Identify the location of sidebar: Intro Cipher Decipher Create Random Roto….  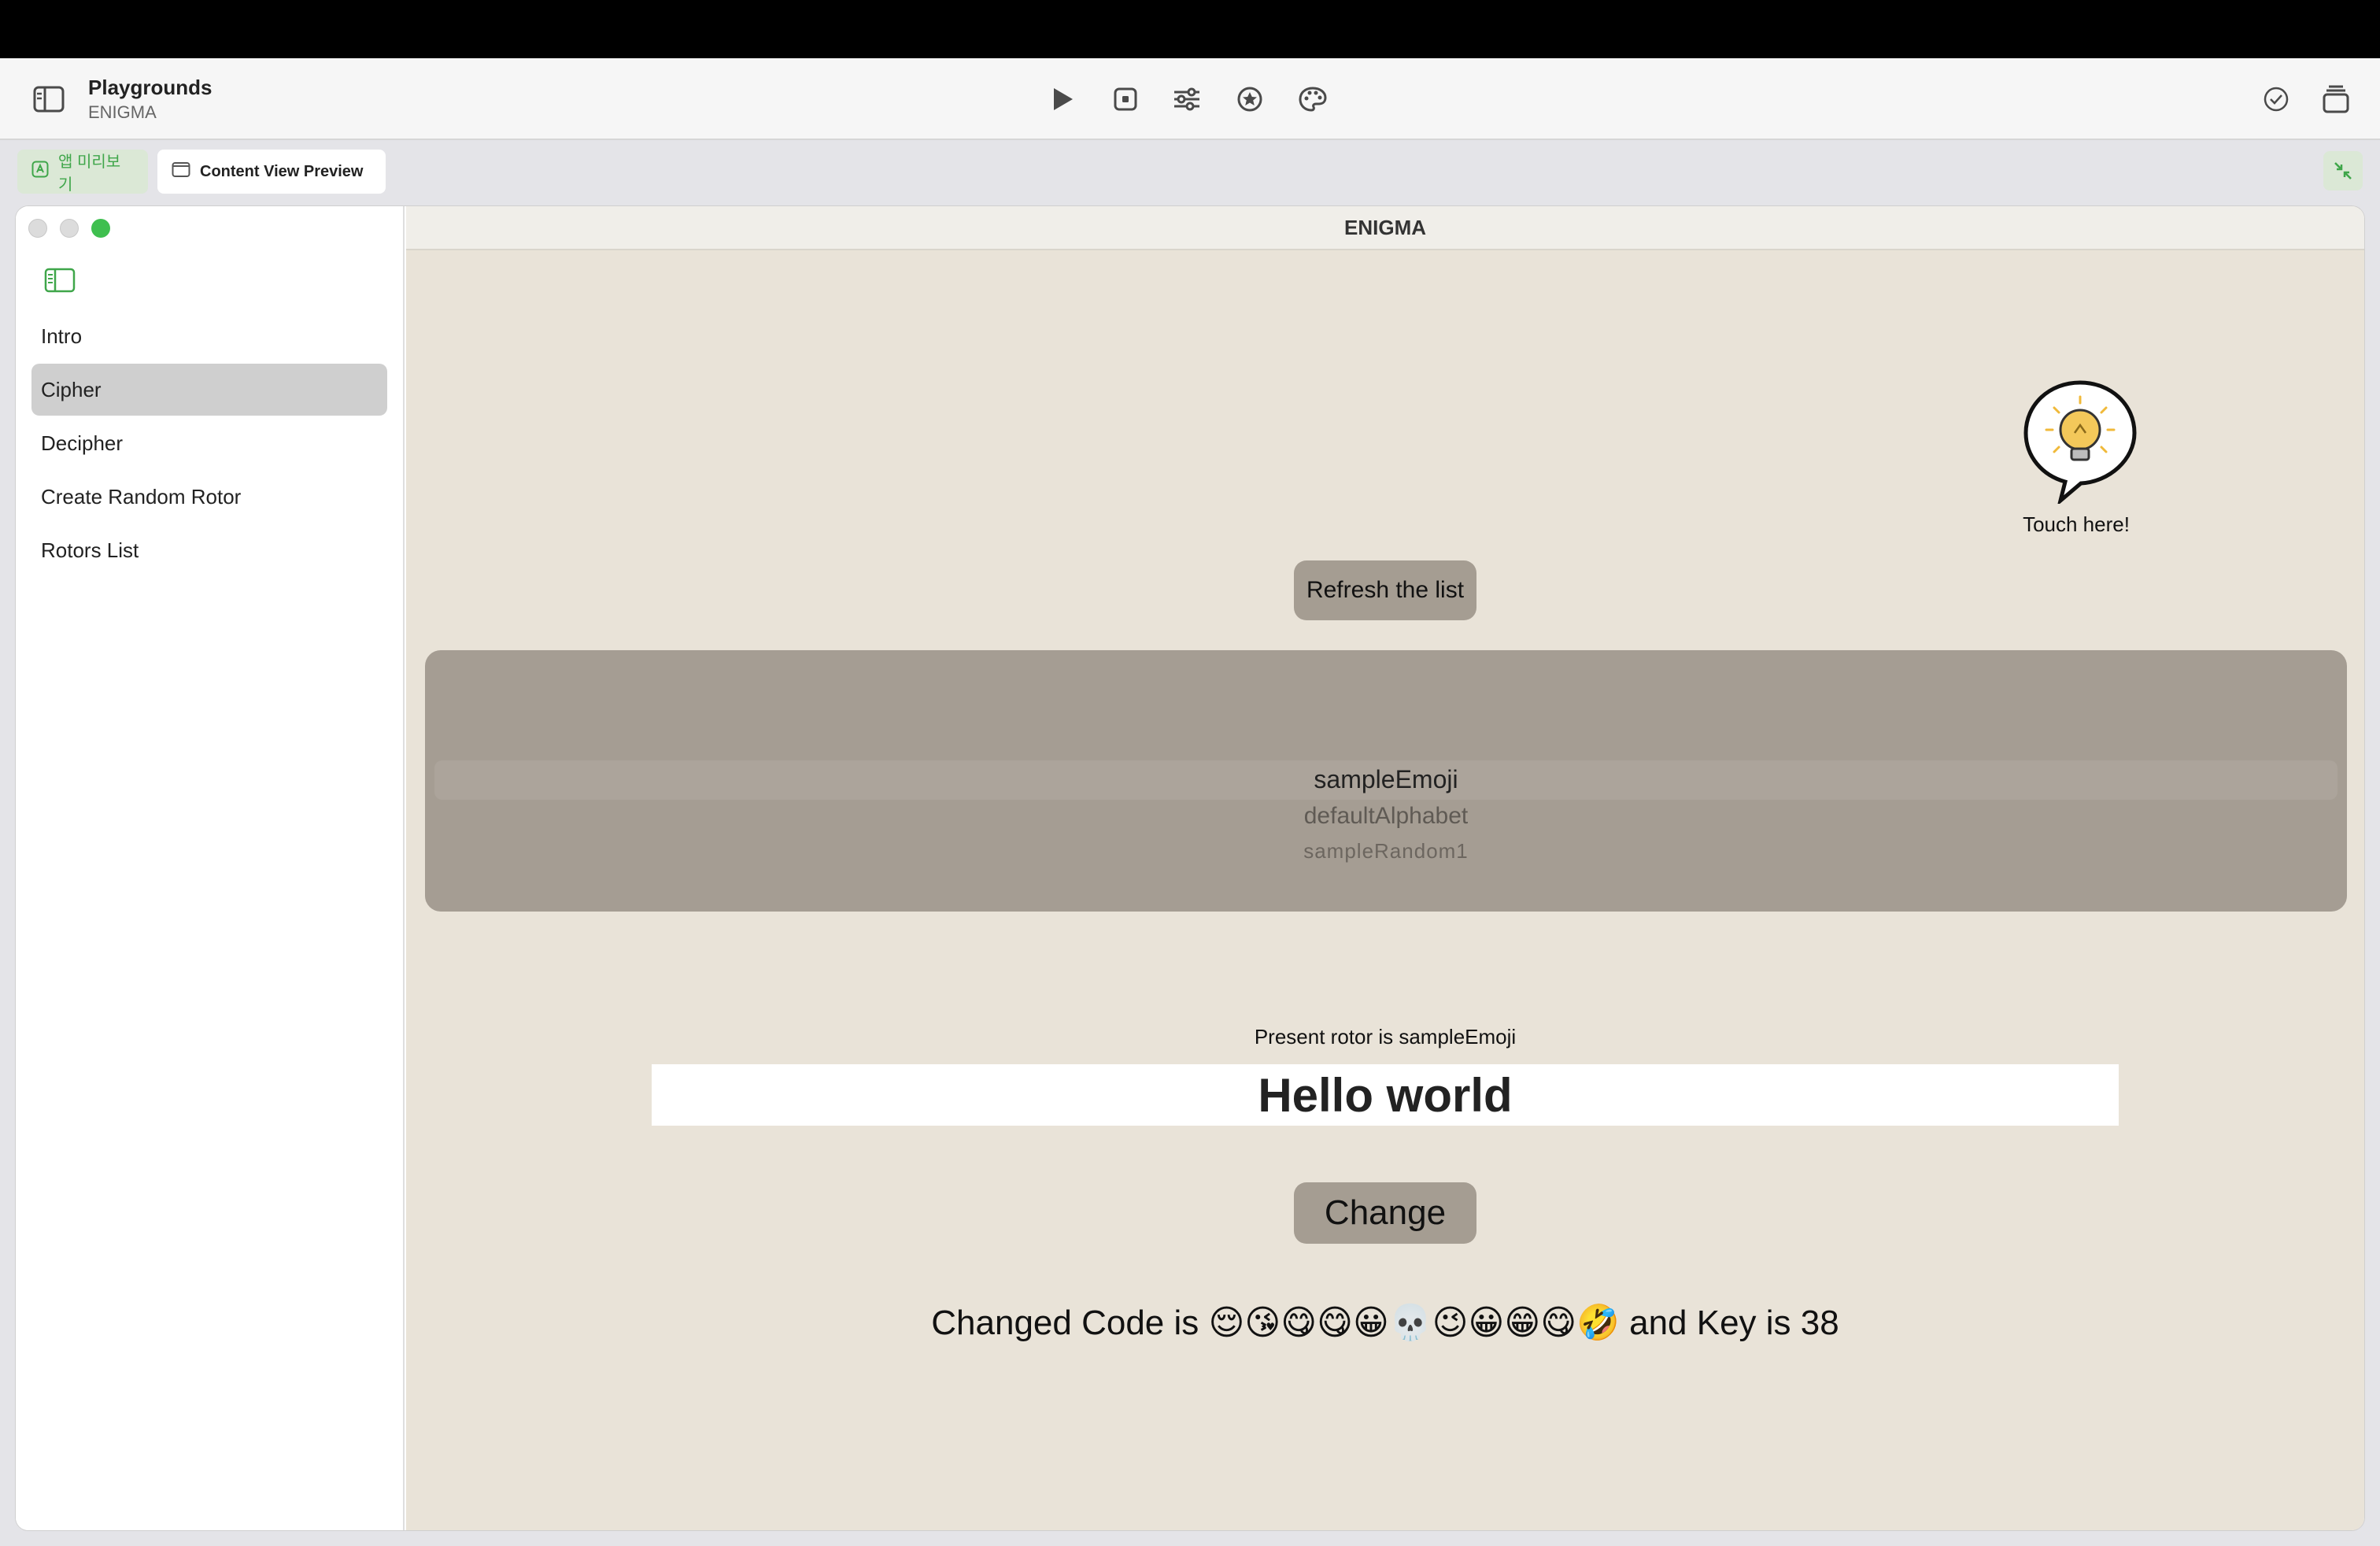
(210, 868).